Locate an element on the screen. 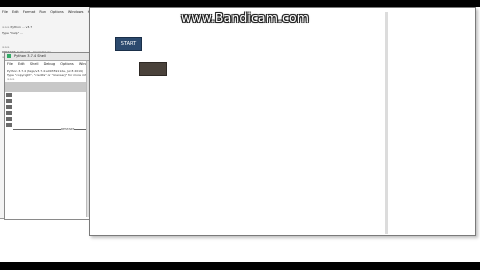 The width and height of the screenshot is (480, 270). start-button: START is located at coordinates (128, 44).